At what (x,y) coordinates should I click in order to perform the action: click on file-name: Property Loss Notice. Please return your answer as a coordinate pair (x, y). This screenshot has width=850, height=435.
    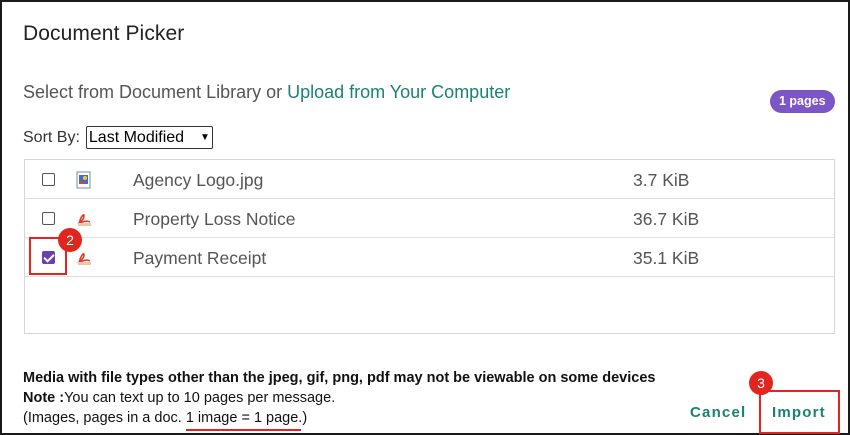
    Looking at the image, I should click on (214, 219).